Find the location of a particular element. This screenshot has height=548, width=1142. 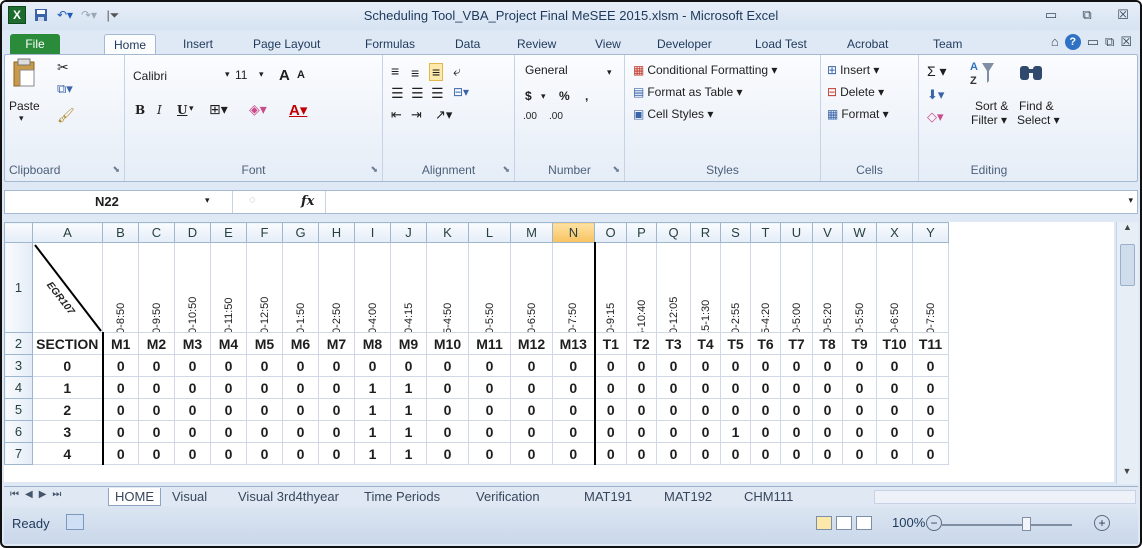

paste-dropdown-icon: ▾ is located at coordinates (21, 118).